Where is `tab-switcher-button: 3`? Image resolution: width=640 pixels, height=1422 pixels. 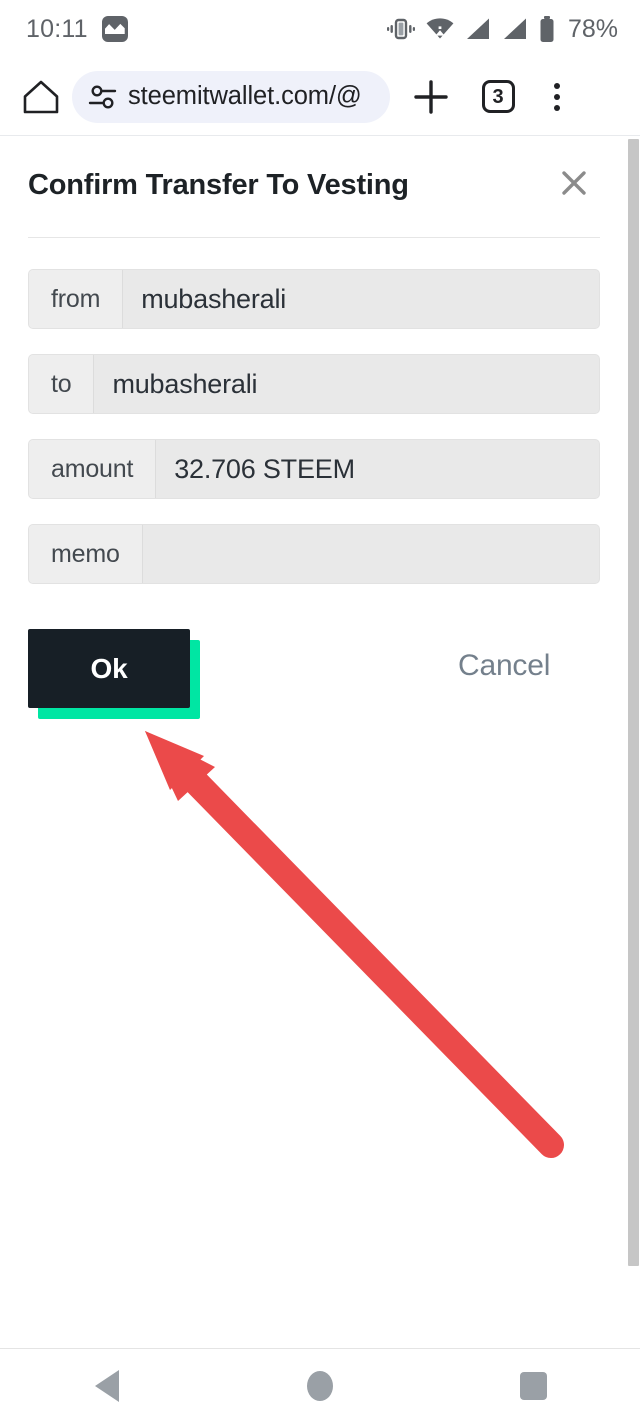
tab-switcher-button: 3 is located at coordinates (498, 97).